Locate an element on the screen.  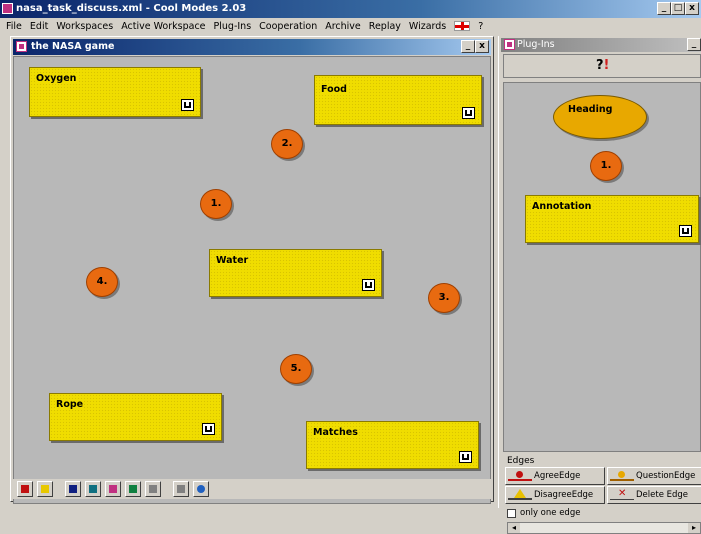
scroll-right-icon: ▸ is located at coordinates (694, 528).